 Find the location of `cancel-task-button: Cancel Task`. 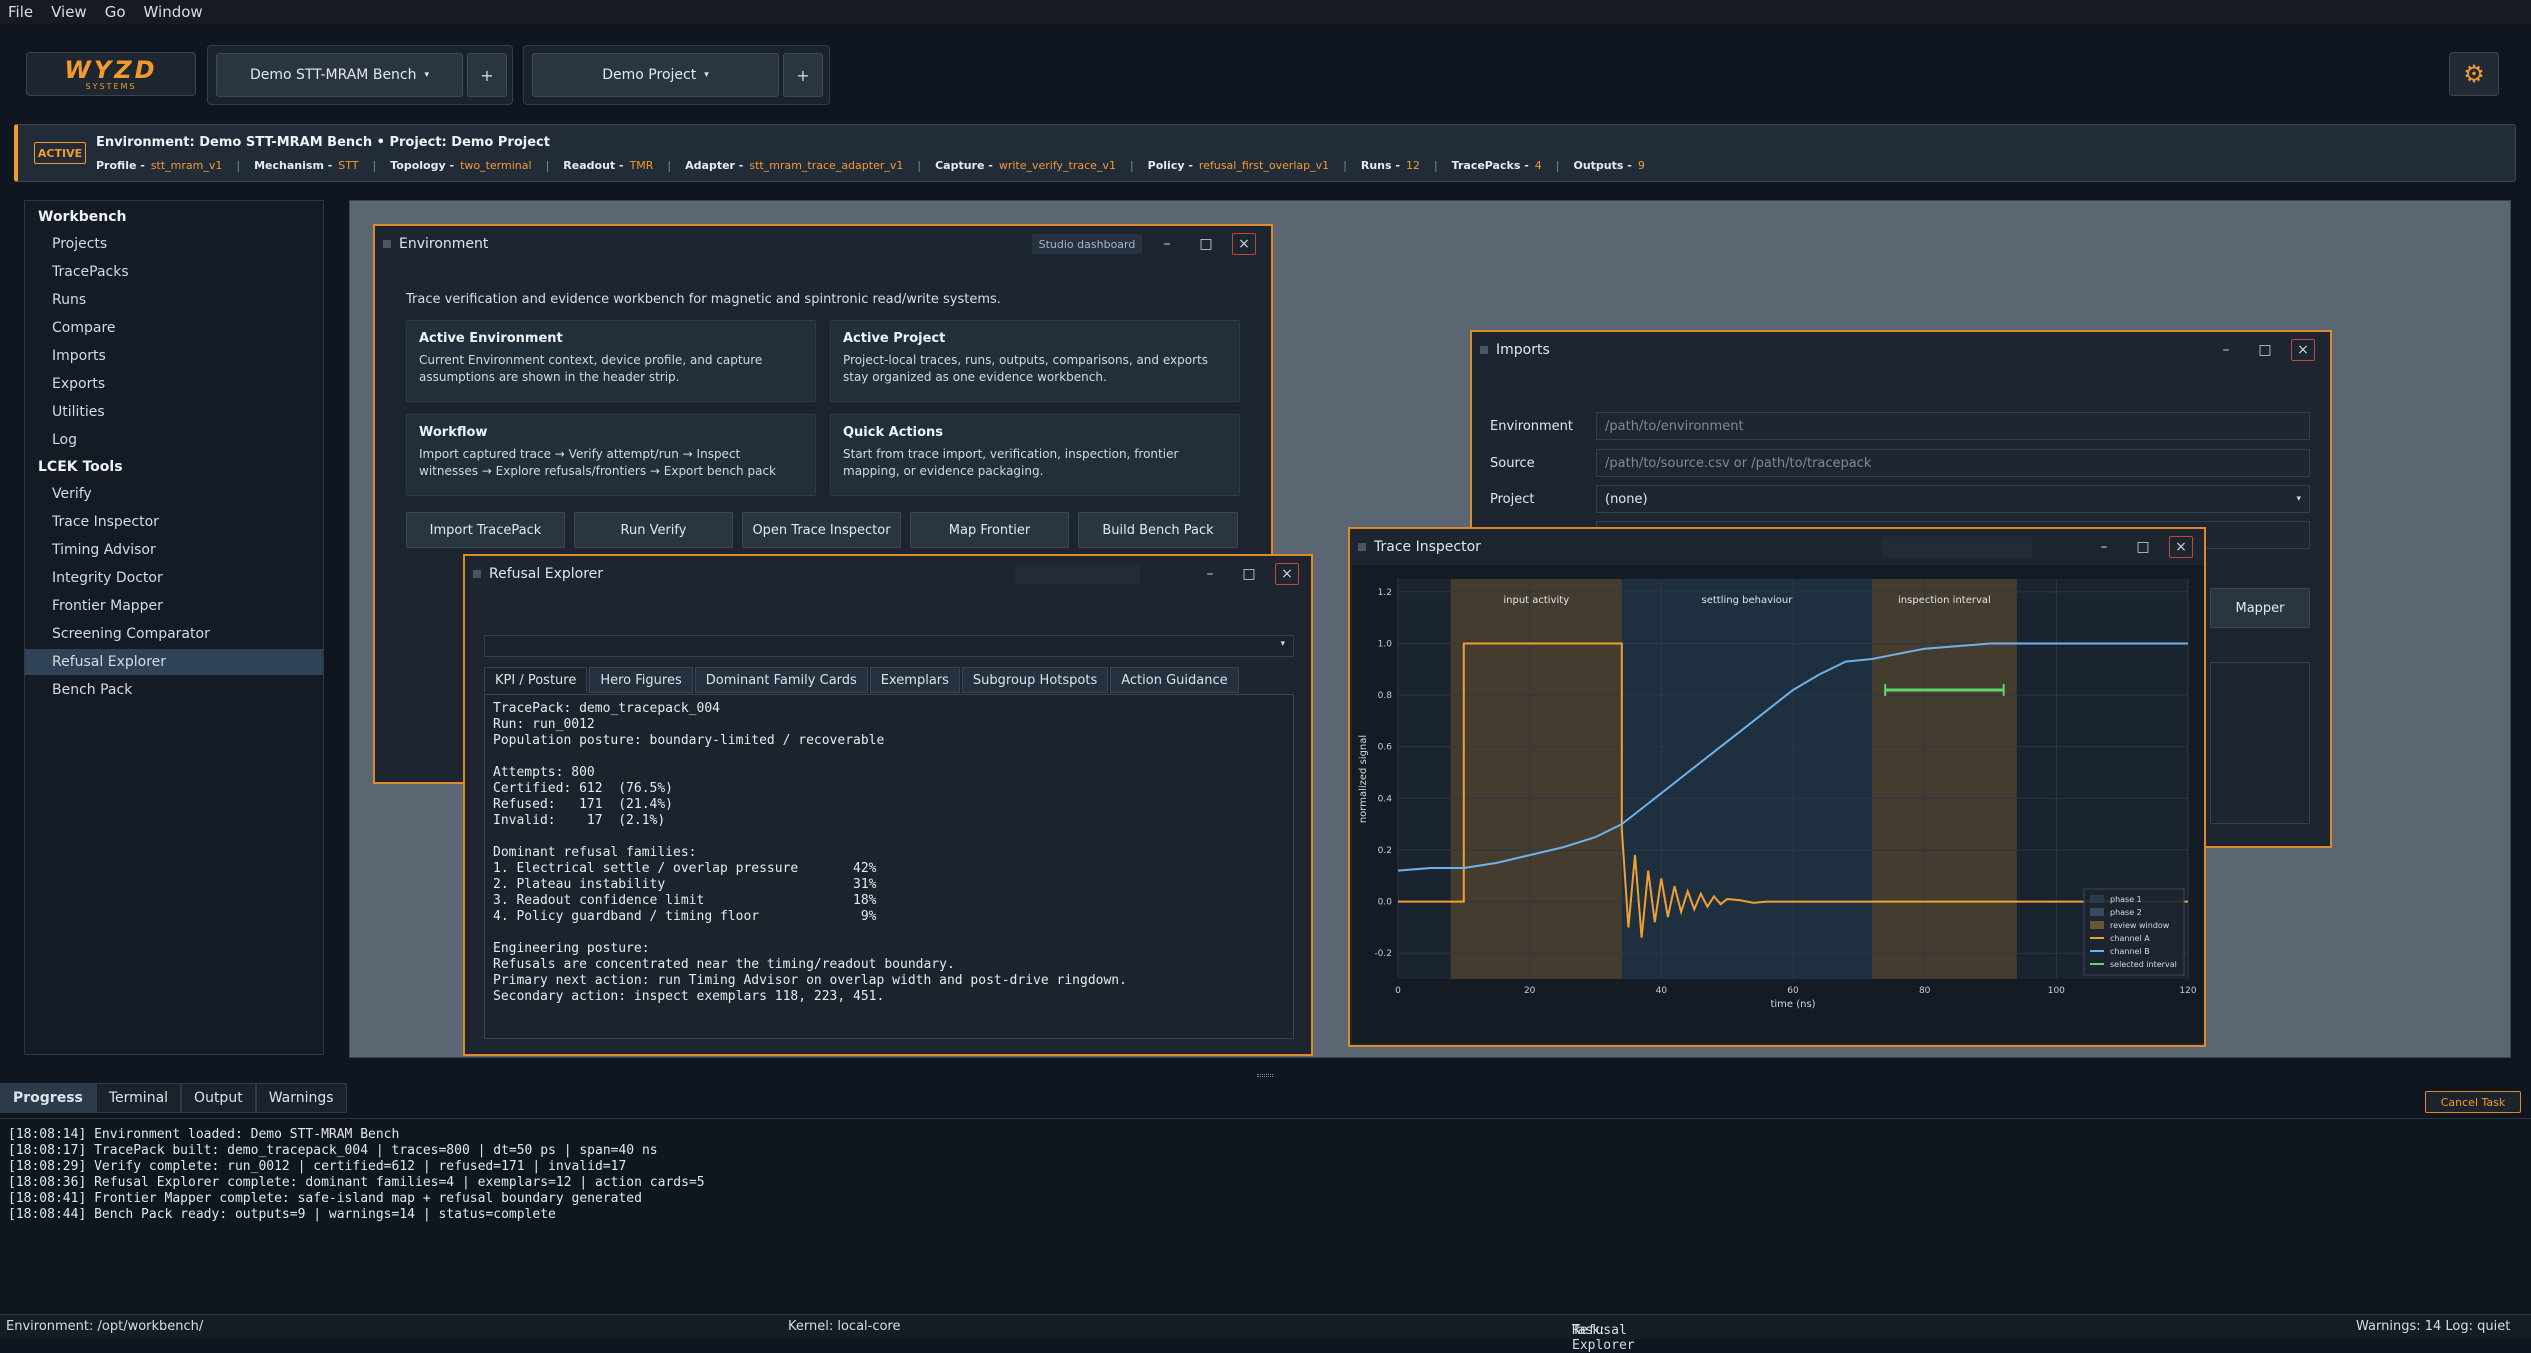

cancel-task-button: Cancel Task is located at coordinates (2473, 1102).